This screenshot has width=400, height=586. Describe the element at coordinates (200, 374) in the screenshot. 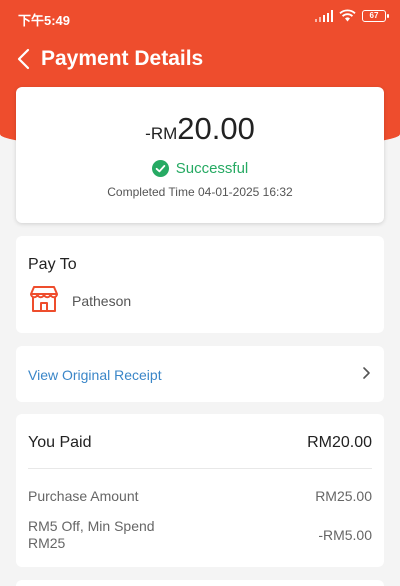

I see `view-receipt-row: View Original Receipt` at that location.